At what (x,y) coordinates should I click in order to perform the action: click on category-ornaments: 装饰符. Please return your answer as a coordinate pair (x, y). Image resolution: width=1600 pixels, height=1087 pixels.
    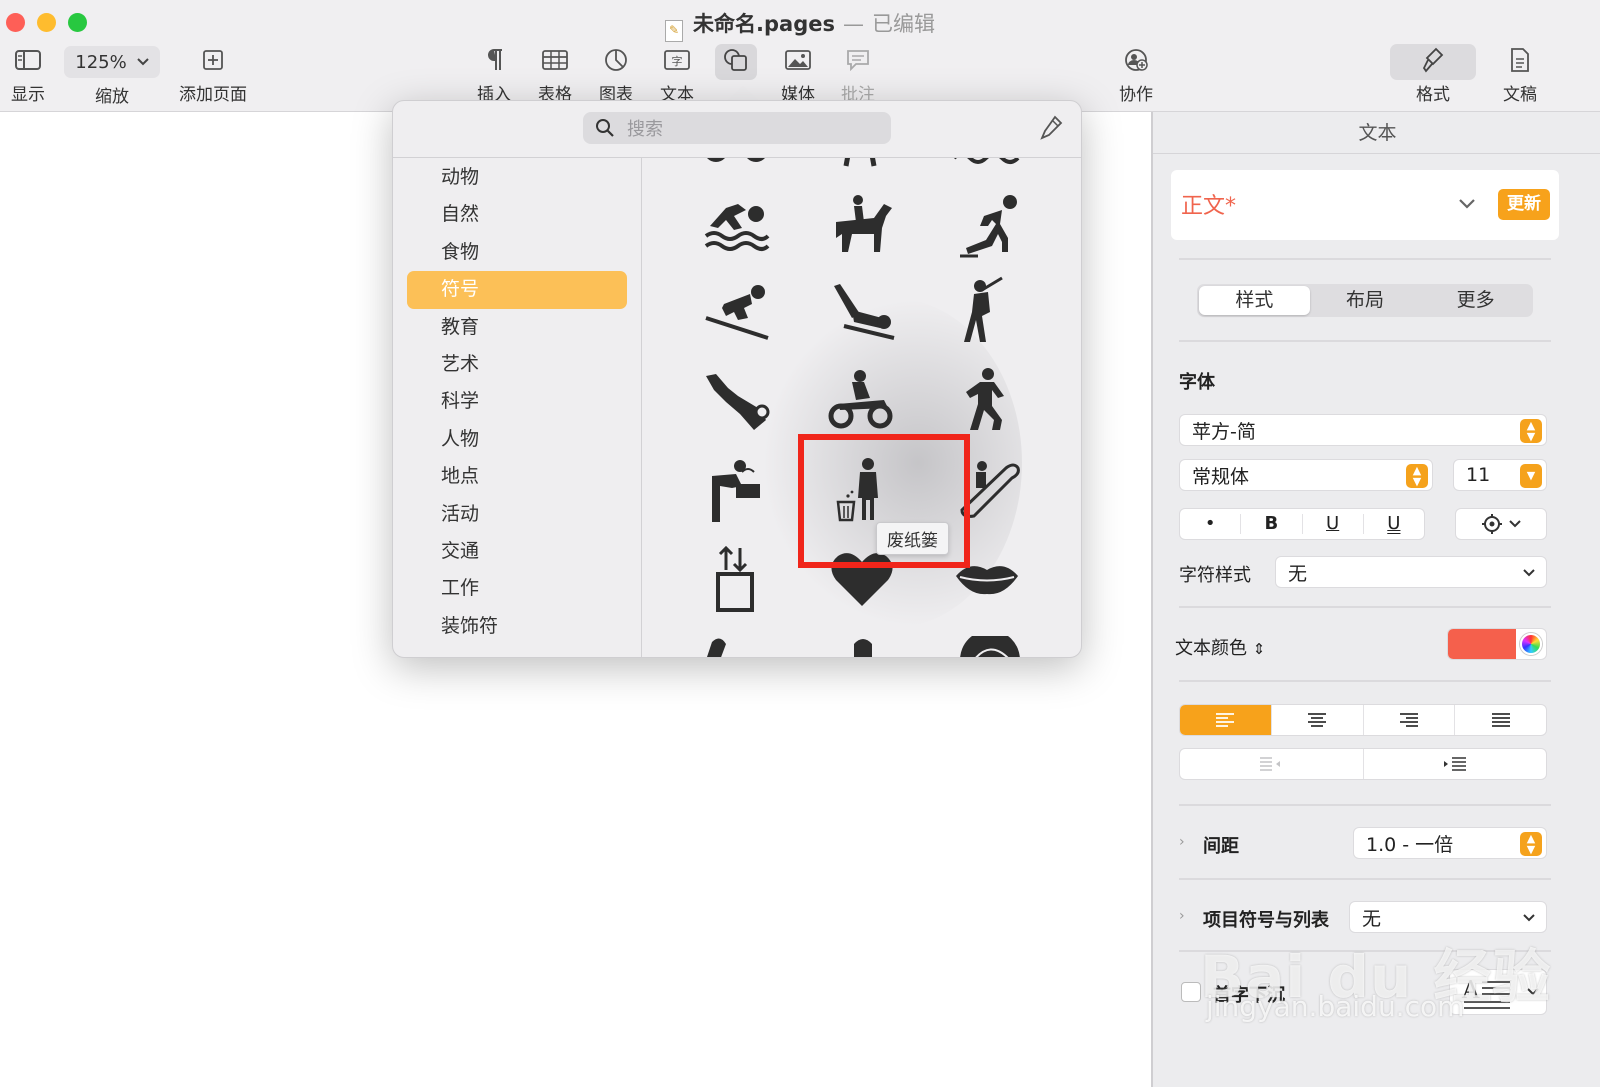
    Looking at the image, I should click on (517, 626).